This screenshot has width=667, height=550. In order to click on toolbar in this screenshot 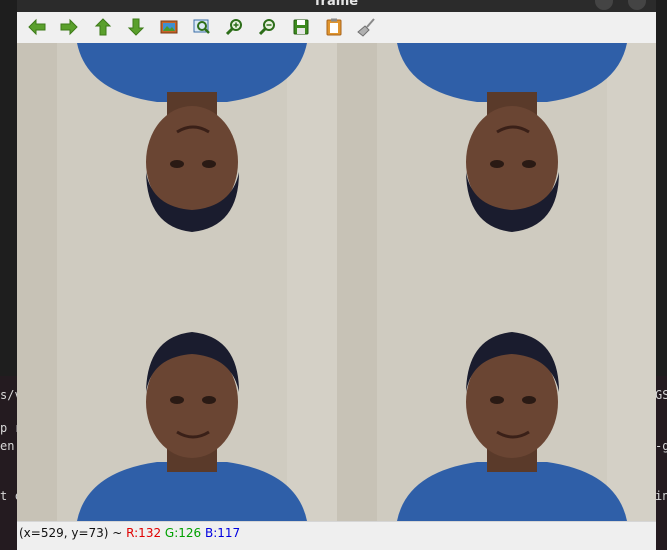, I will do `click(336, 28)`.